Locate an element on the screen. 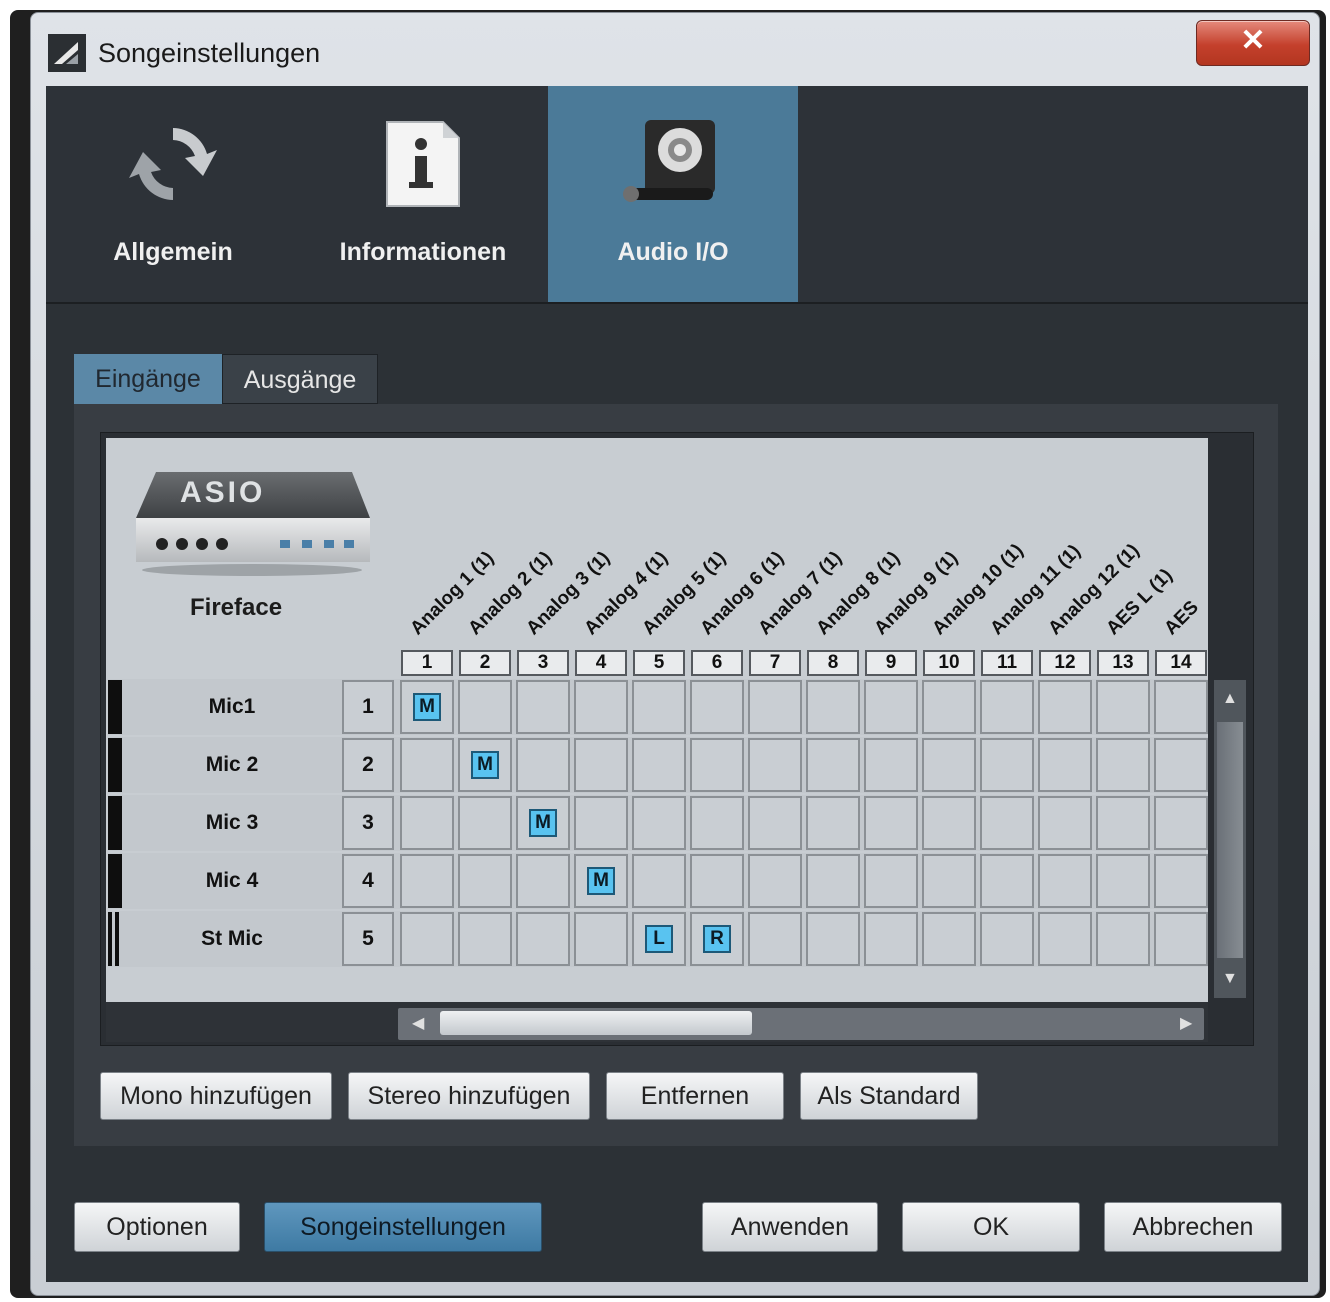 The height and width of the screenshot is (1302, 1330). tab-ausgaenge: Ausgänge is located at coordinates (300, 379).